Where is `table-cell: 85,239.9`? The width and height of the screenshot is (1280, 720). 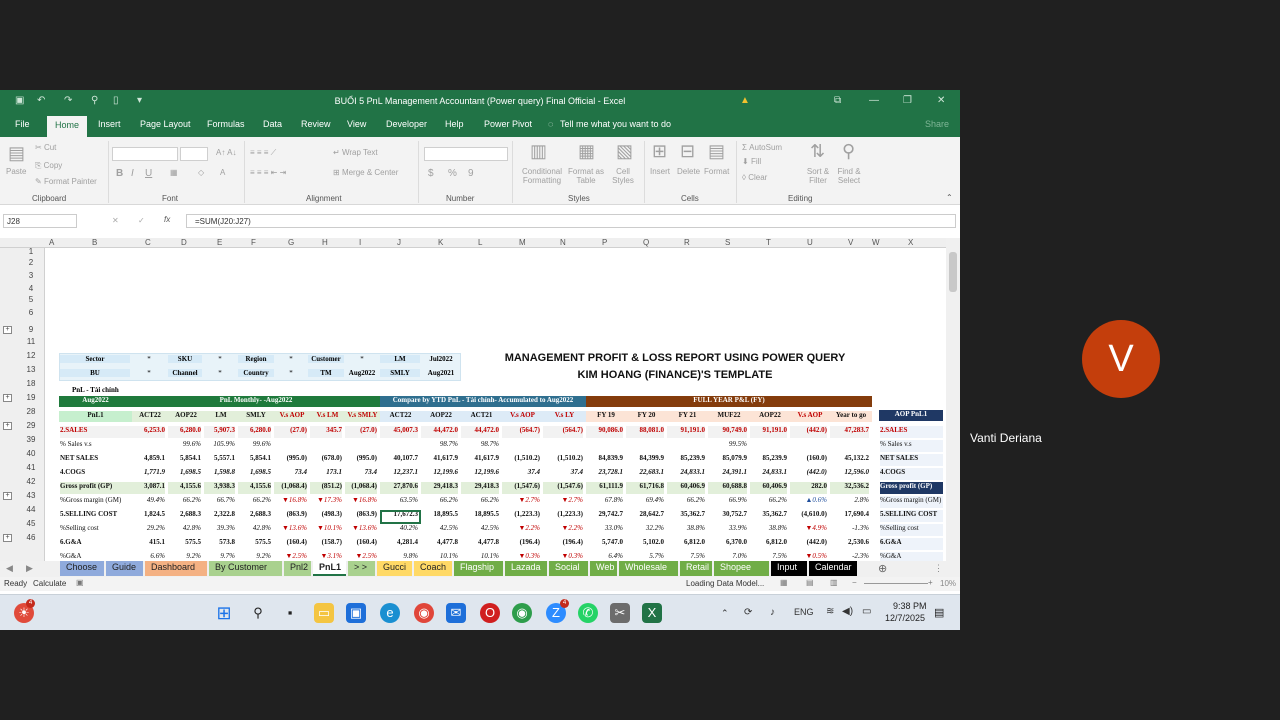
table-cell: 85,239.9 is located at coordinates (769, 460).